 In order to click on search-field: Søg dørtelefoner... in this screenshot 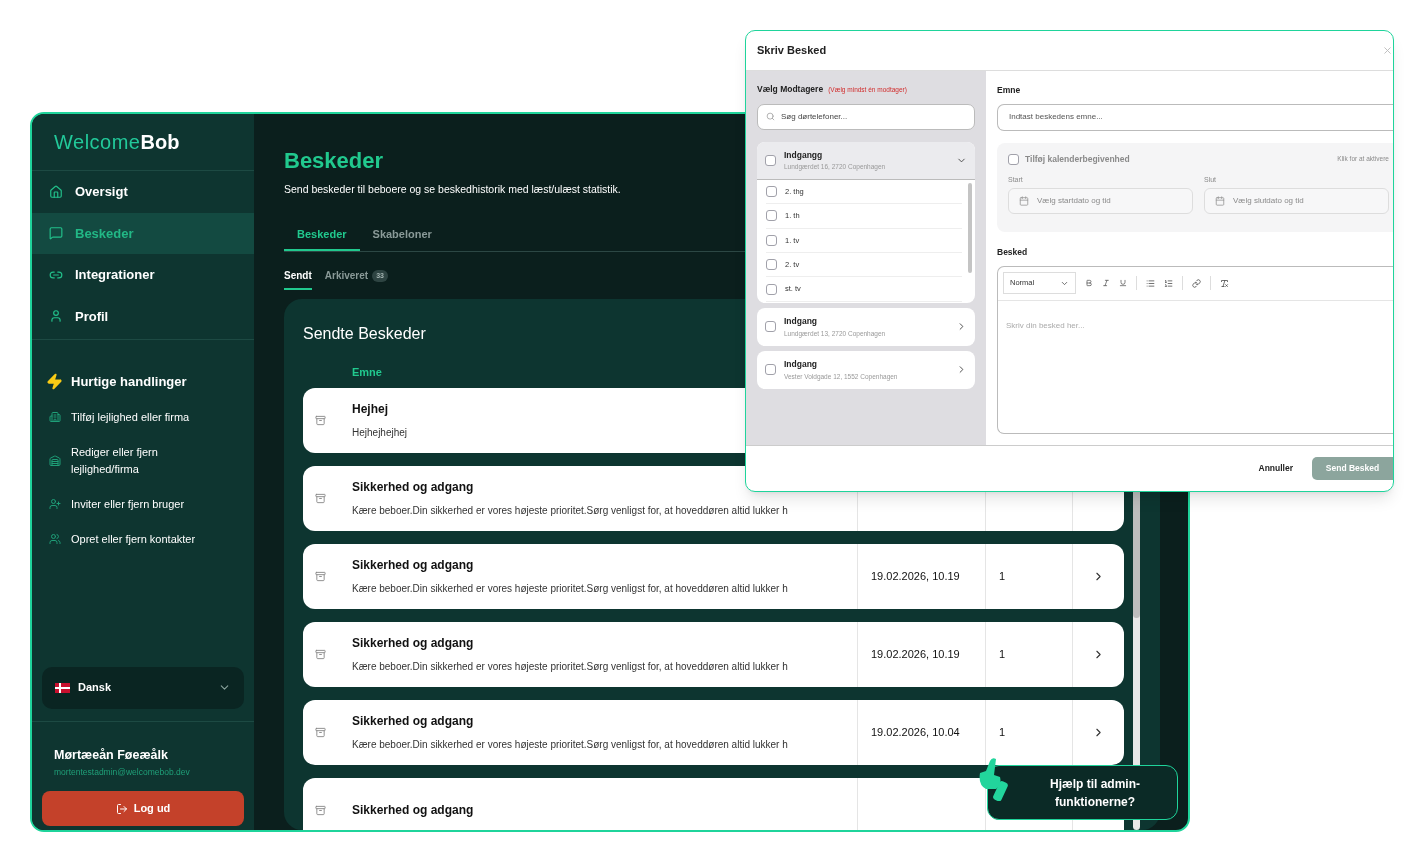, I will do `click(866, 116)`.